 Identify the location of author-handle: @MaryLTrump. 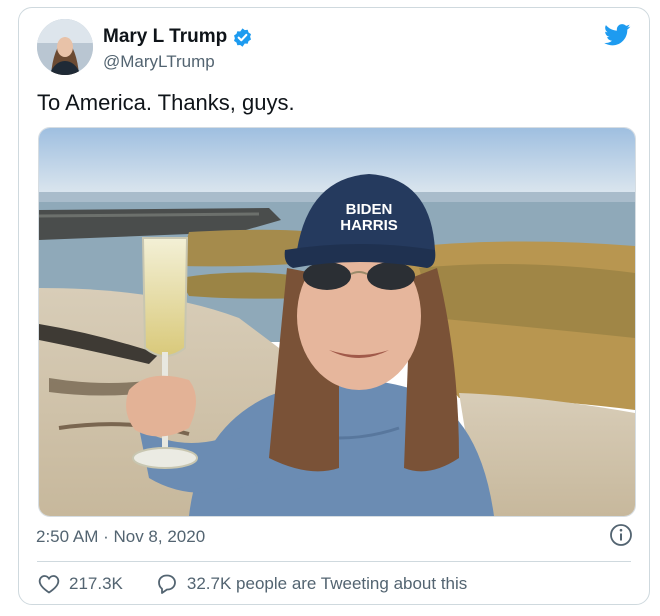
(159, 62).